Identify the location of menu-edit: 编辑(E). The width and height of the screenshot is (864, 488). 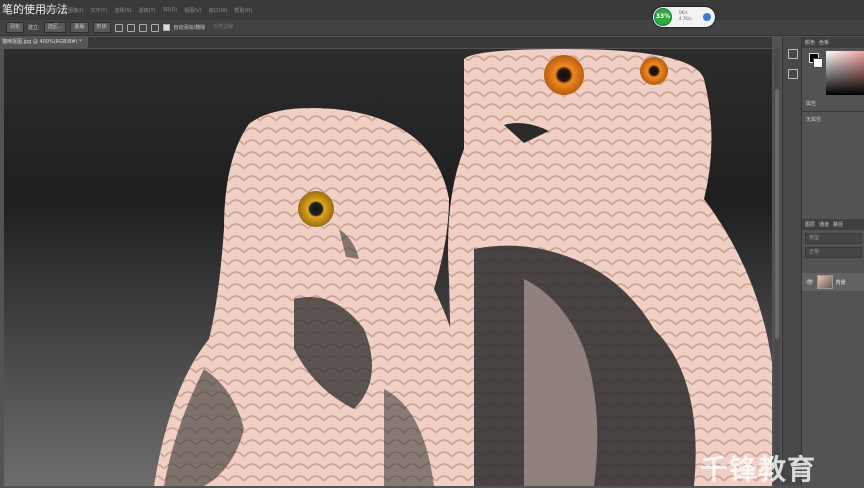
(52, 13).